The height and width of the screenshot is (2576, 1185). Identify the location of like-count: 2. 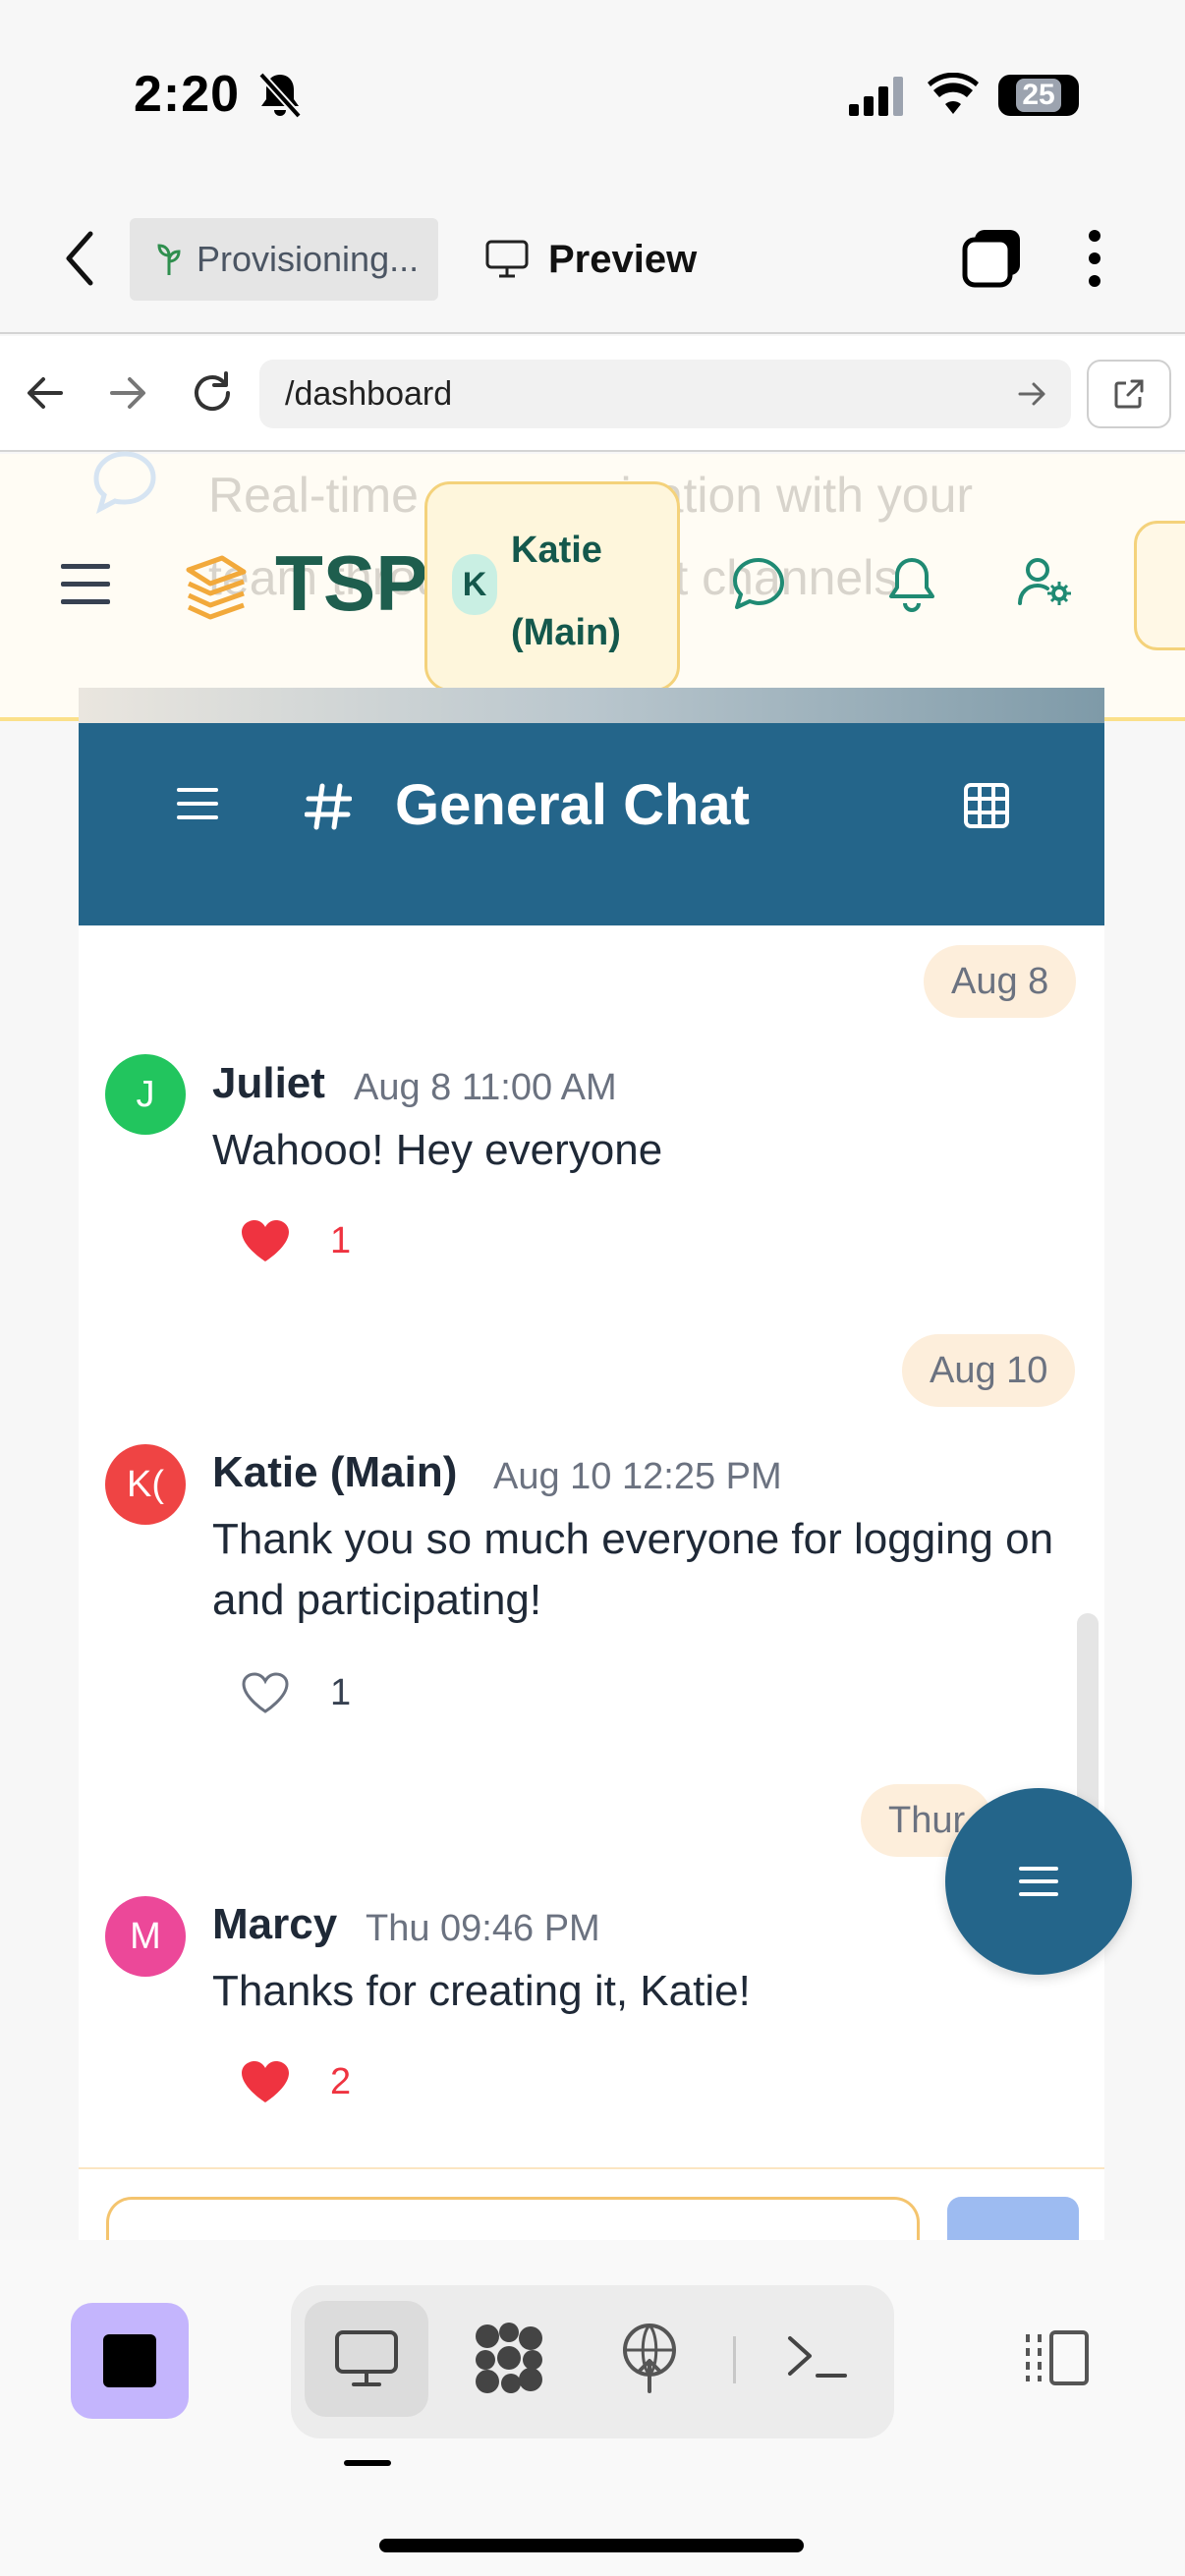
(341, 2081).